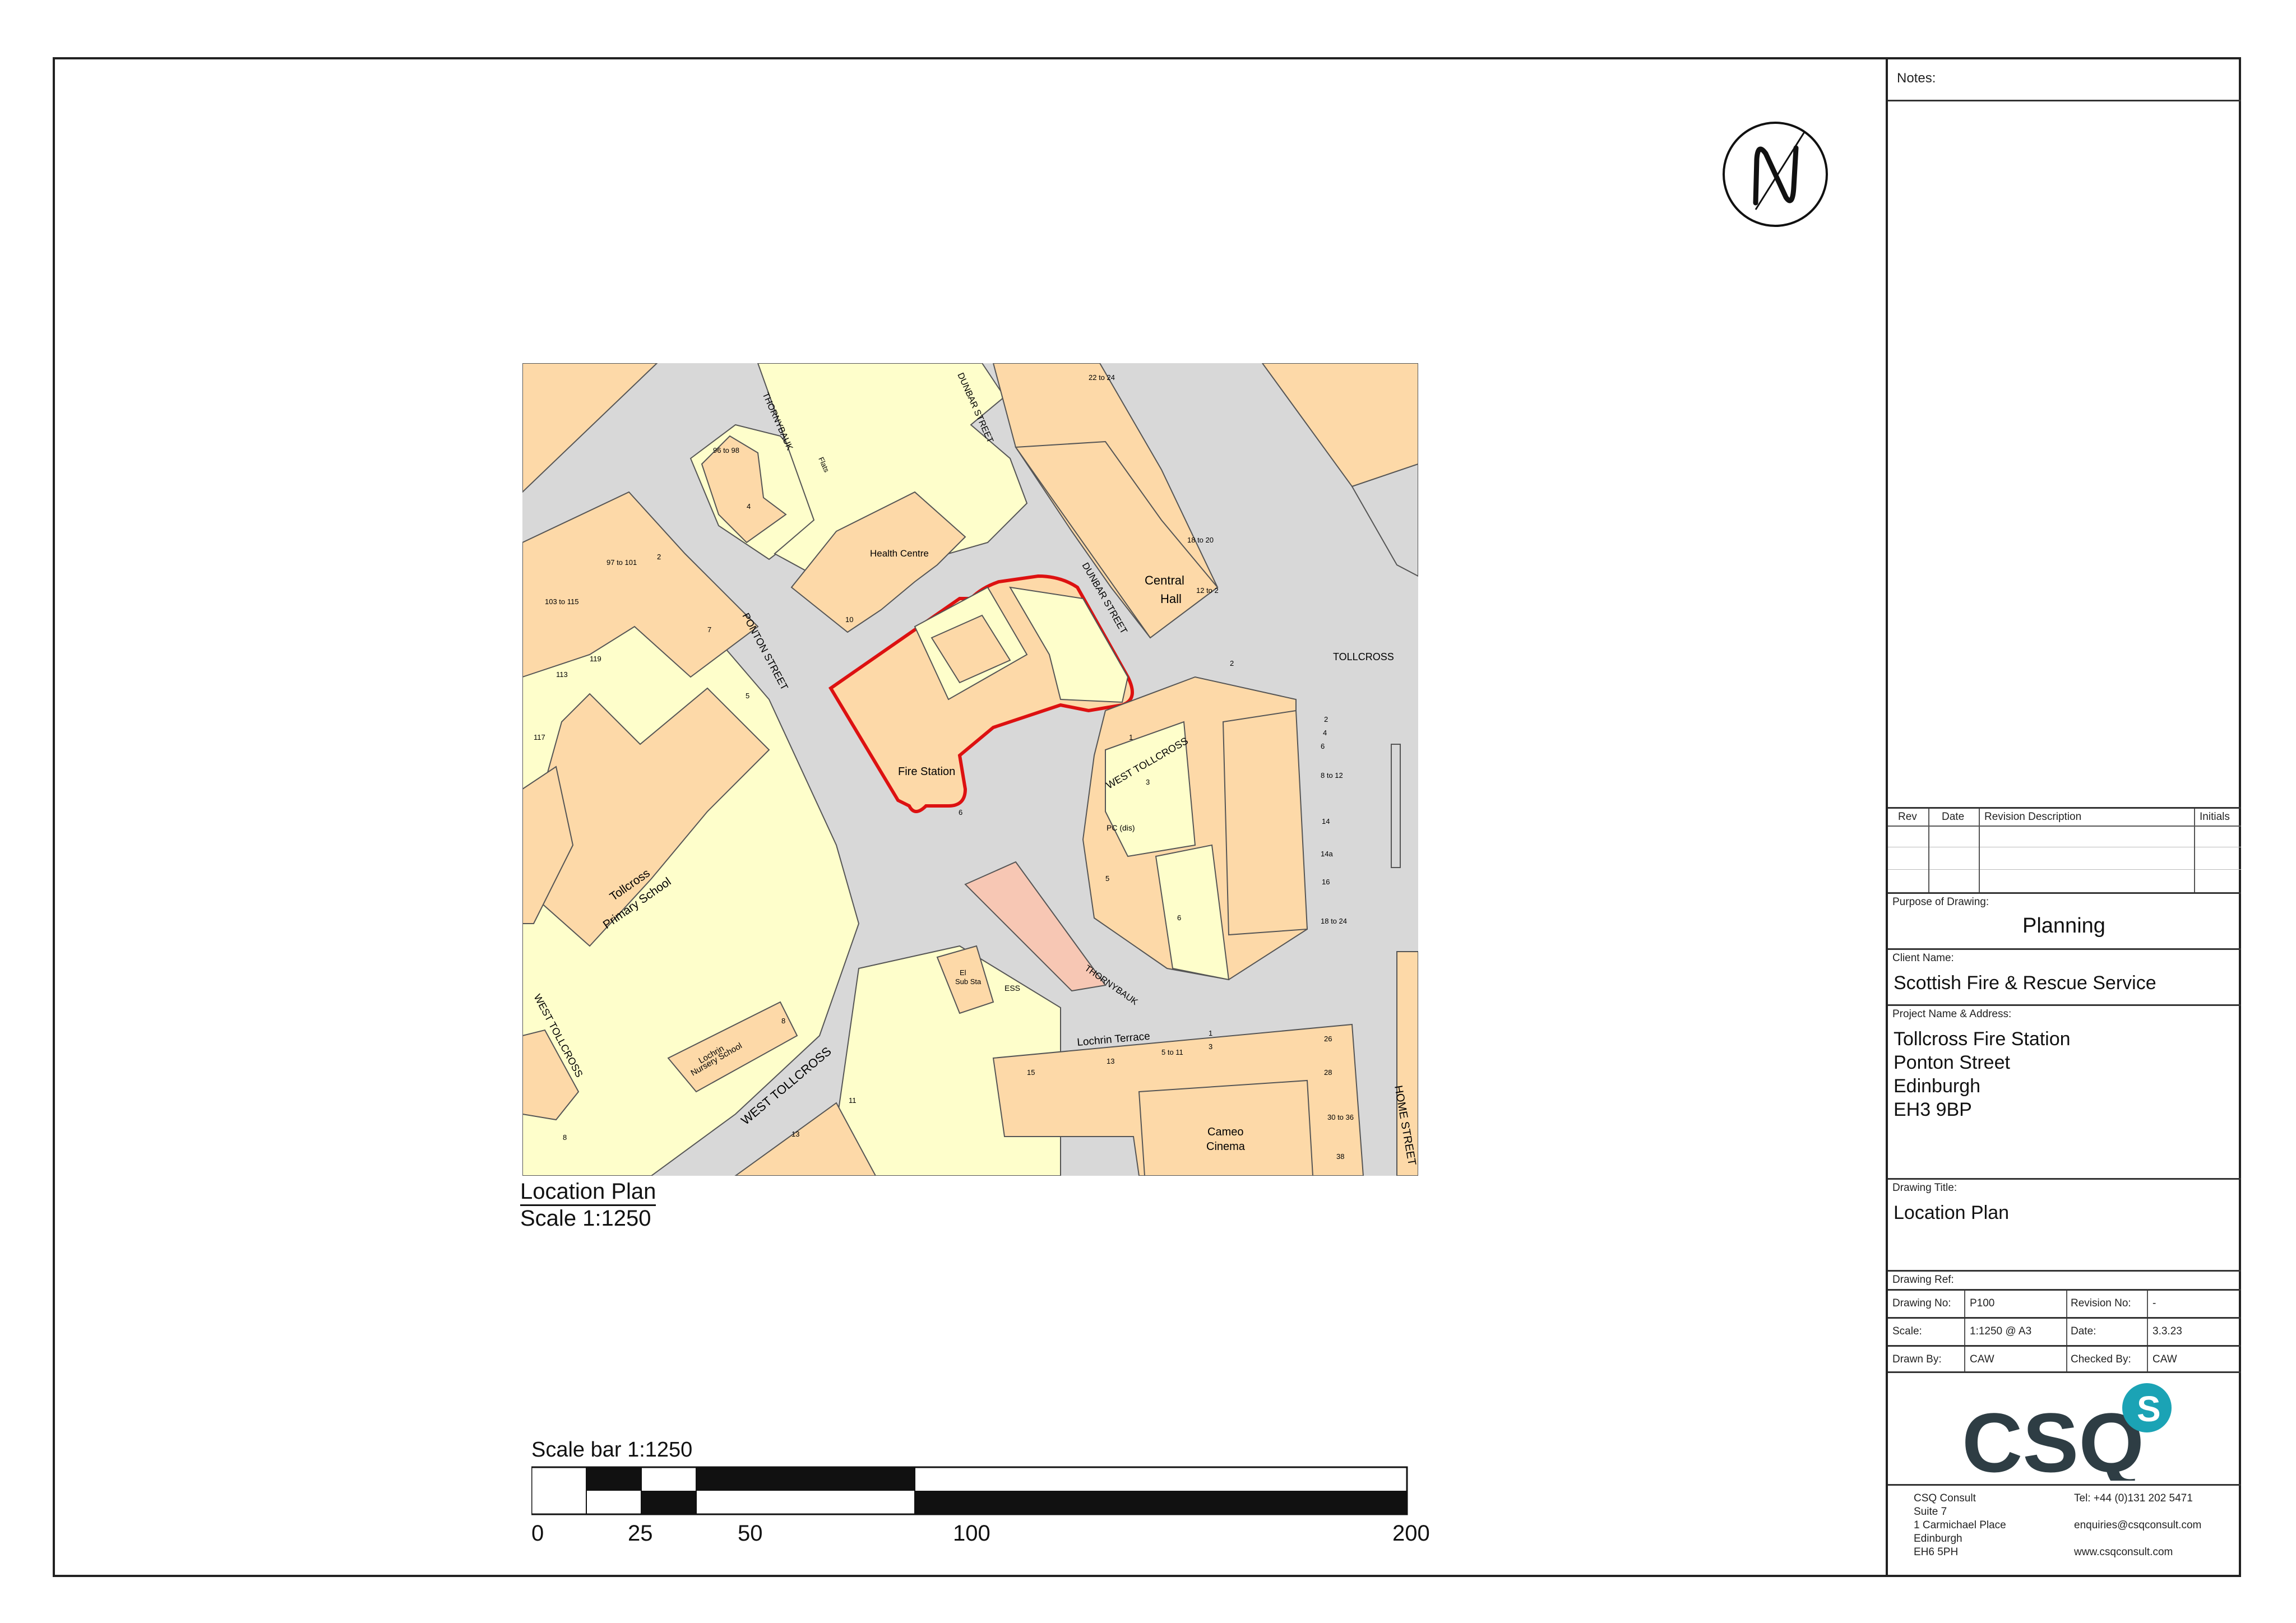  Describe the element at coordinates (963, 972) in the screenshot. I see `label-el: El` at that location.